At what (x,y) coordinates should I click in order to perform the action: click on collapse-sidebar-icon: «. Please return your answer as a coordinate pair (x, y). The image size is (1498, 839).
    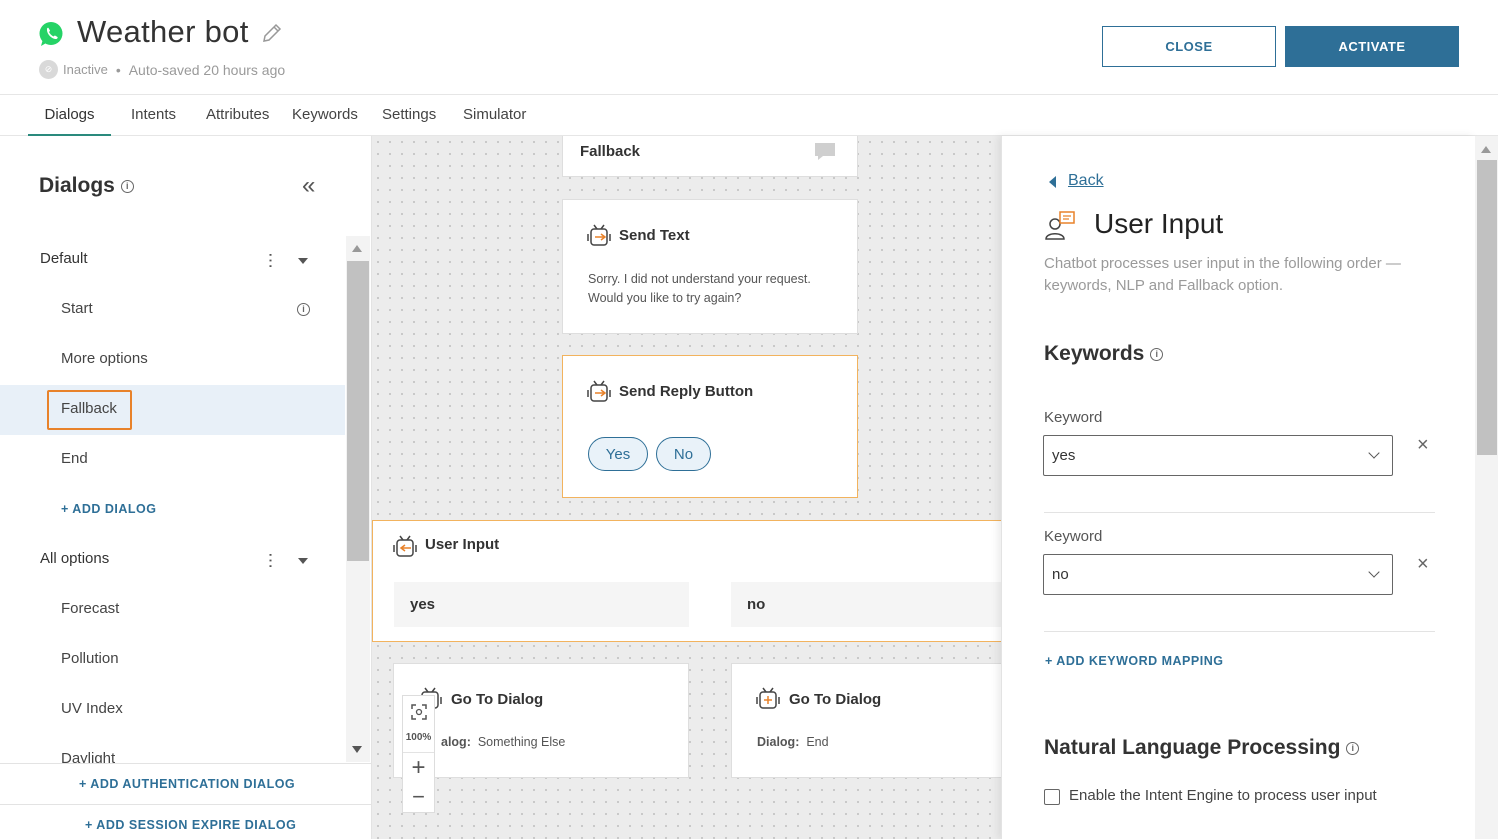
    Looking at the image, I should click on (308, 186).